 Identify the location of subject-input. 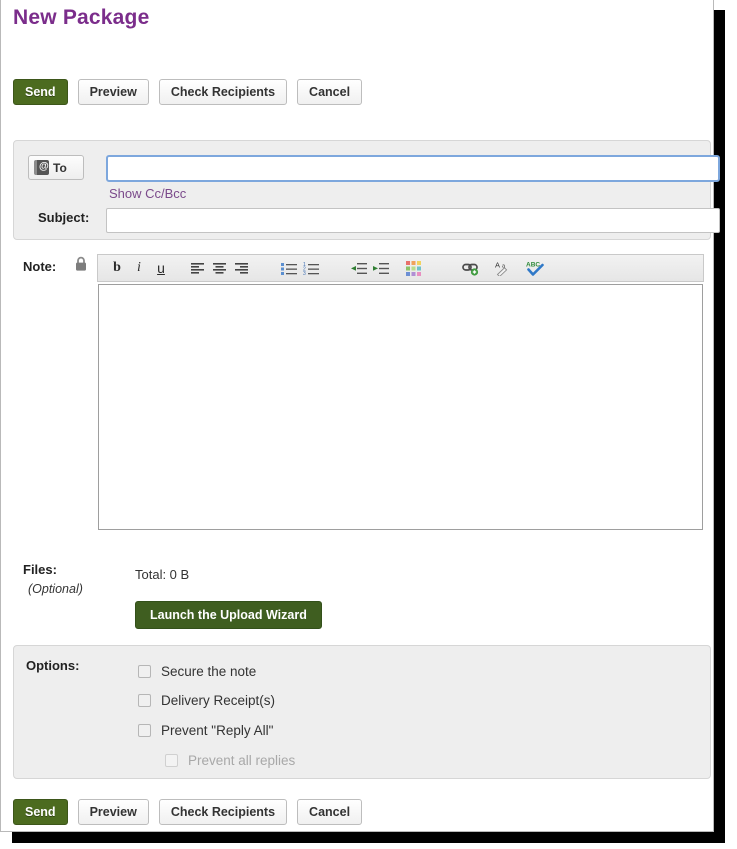
(413, 220).